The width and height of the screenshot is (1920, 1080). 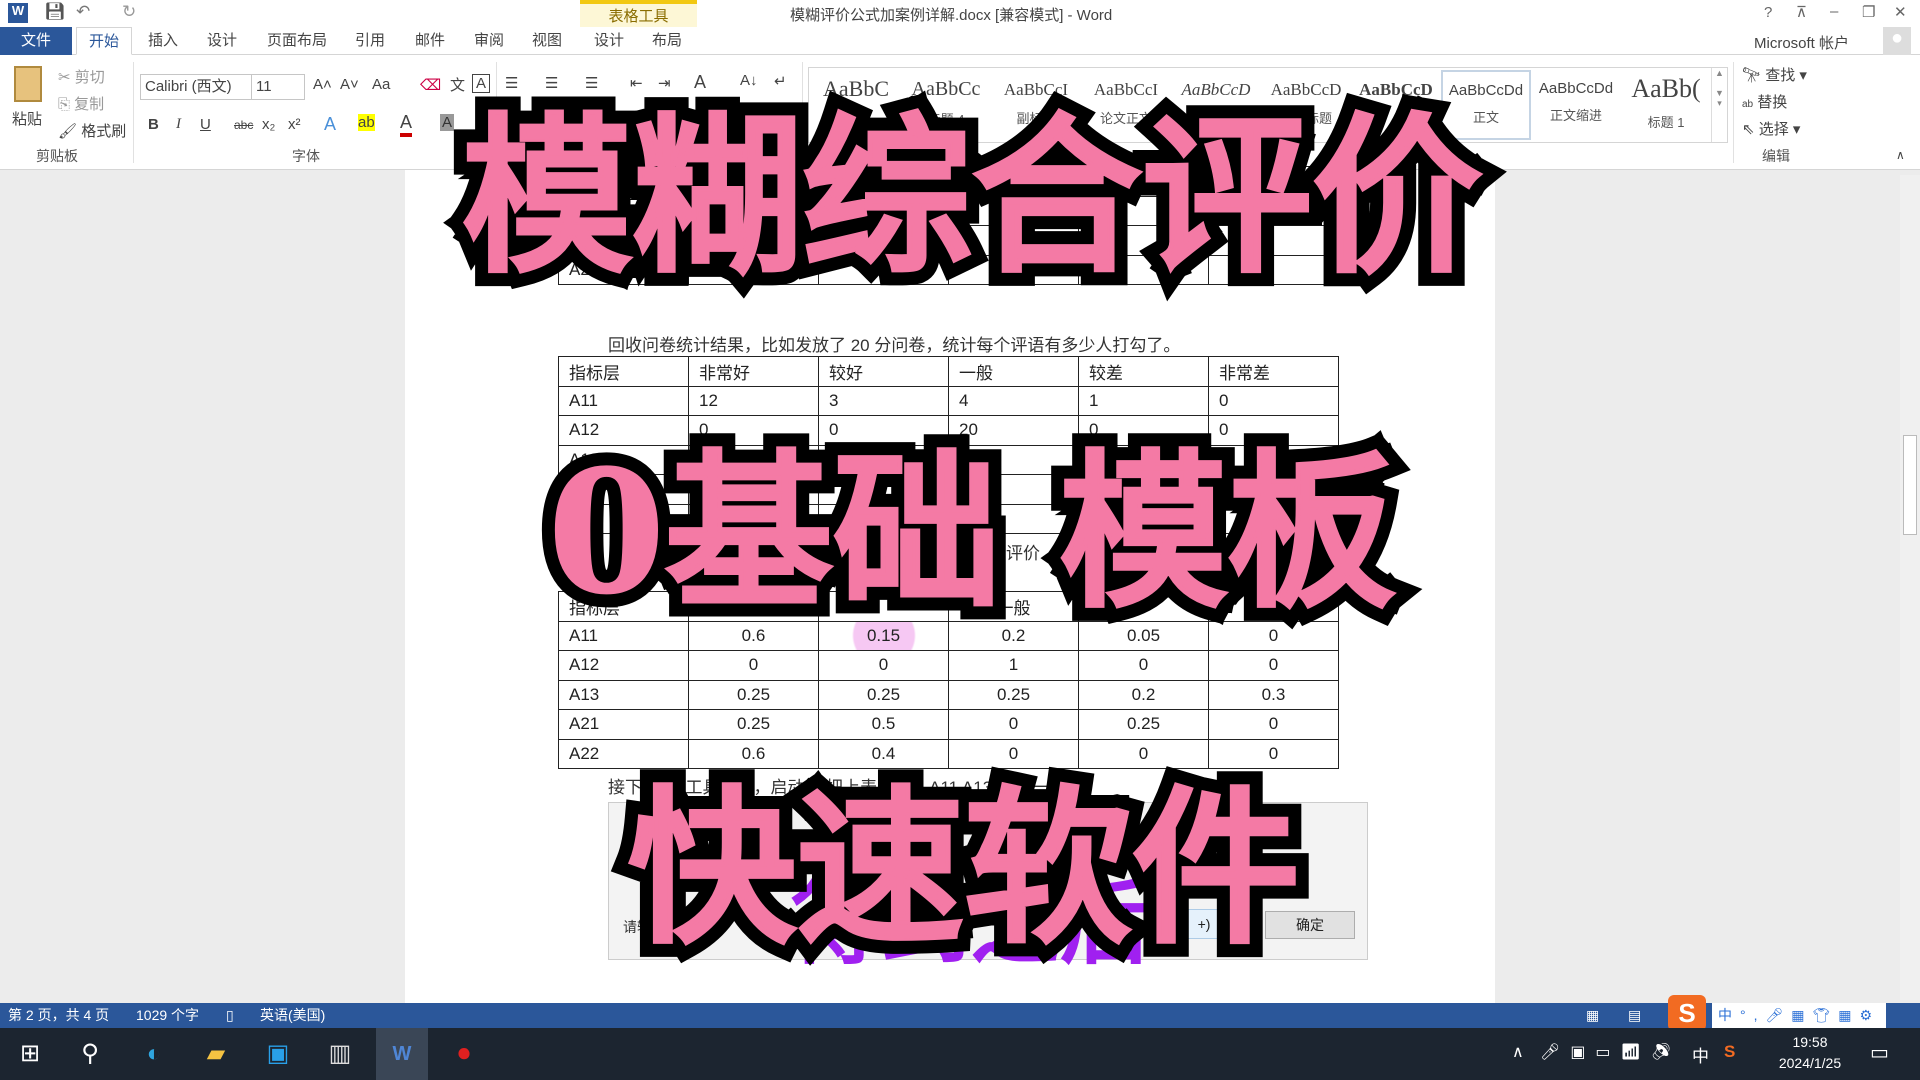 What do you see at coordinates (1013, 400) in the screenshot?
I see `table-cell: 4` at bounding box center [1013, 400].